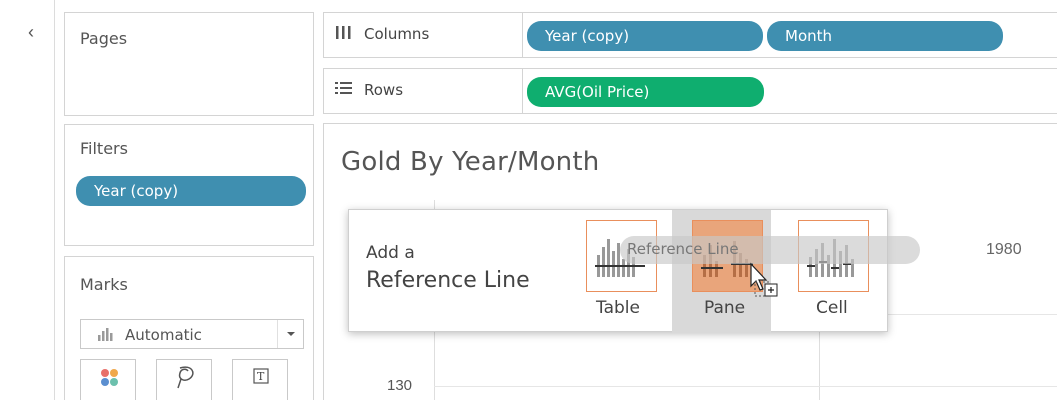 This screenshot has width=1057, height=400. Describe the element at coordinates (105, 334) in the screenshot. I see `bar-chart-icon` at that location.